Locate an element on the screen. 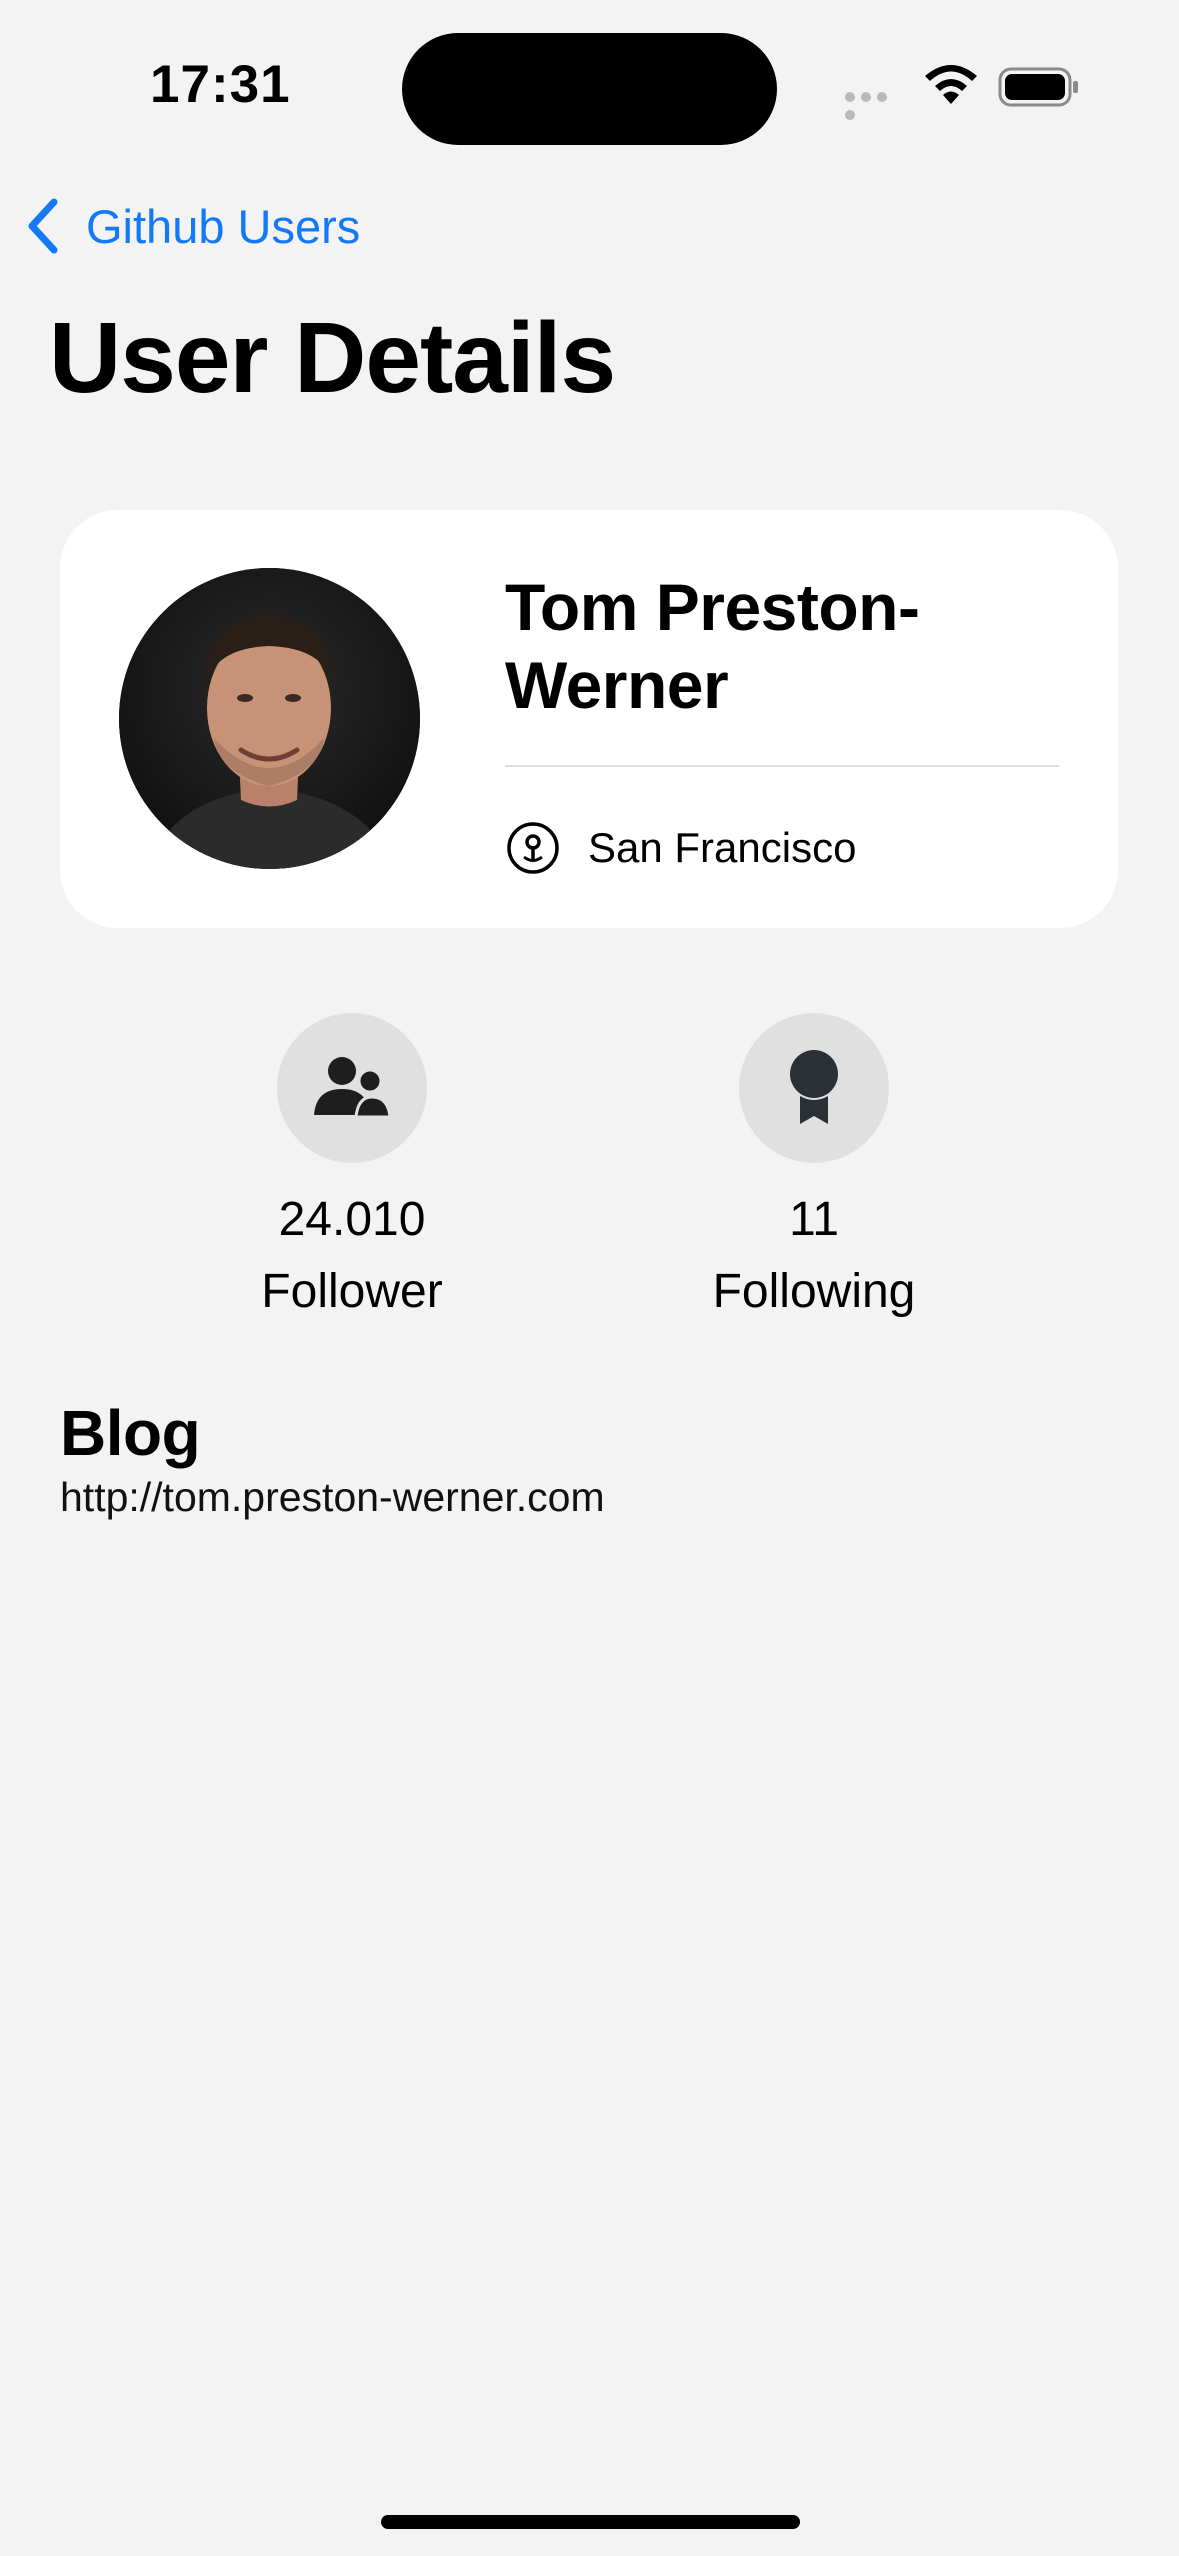 The image size is (1179, 2556). back-button: Github Users is located at coordinates (192, 226).